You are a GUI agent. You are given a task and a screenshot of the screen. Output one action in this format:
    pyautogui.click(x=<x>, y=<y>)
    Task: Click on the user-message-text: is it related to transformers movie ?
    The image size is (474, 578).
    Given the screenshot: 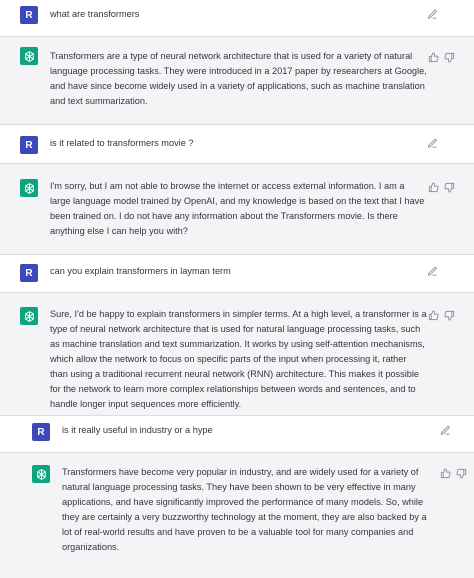 What is the action you would take?
    pyautogui.click(x=122, y=143)
    